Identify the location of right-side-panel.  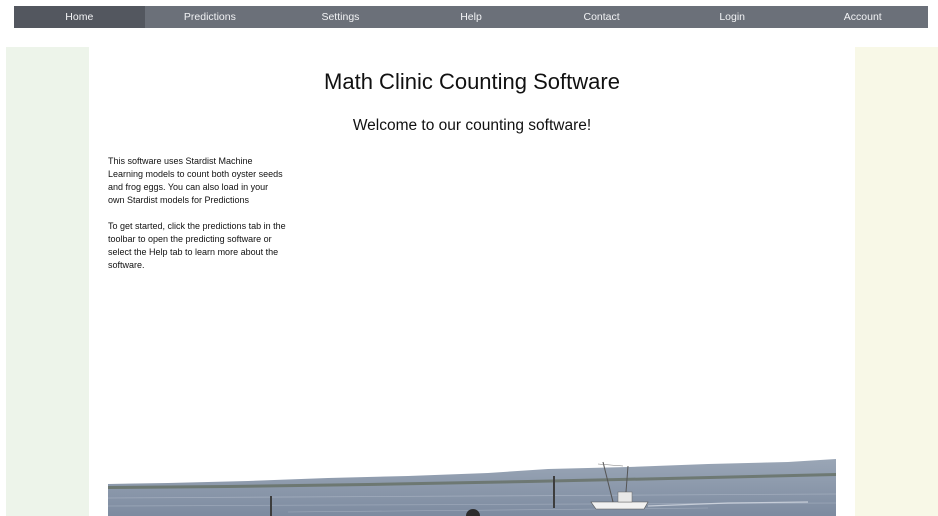
(896, 281).